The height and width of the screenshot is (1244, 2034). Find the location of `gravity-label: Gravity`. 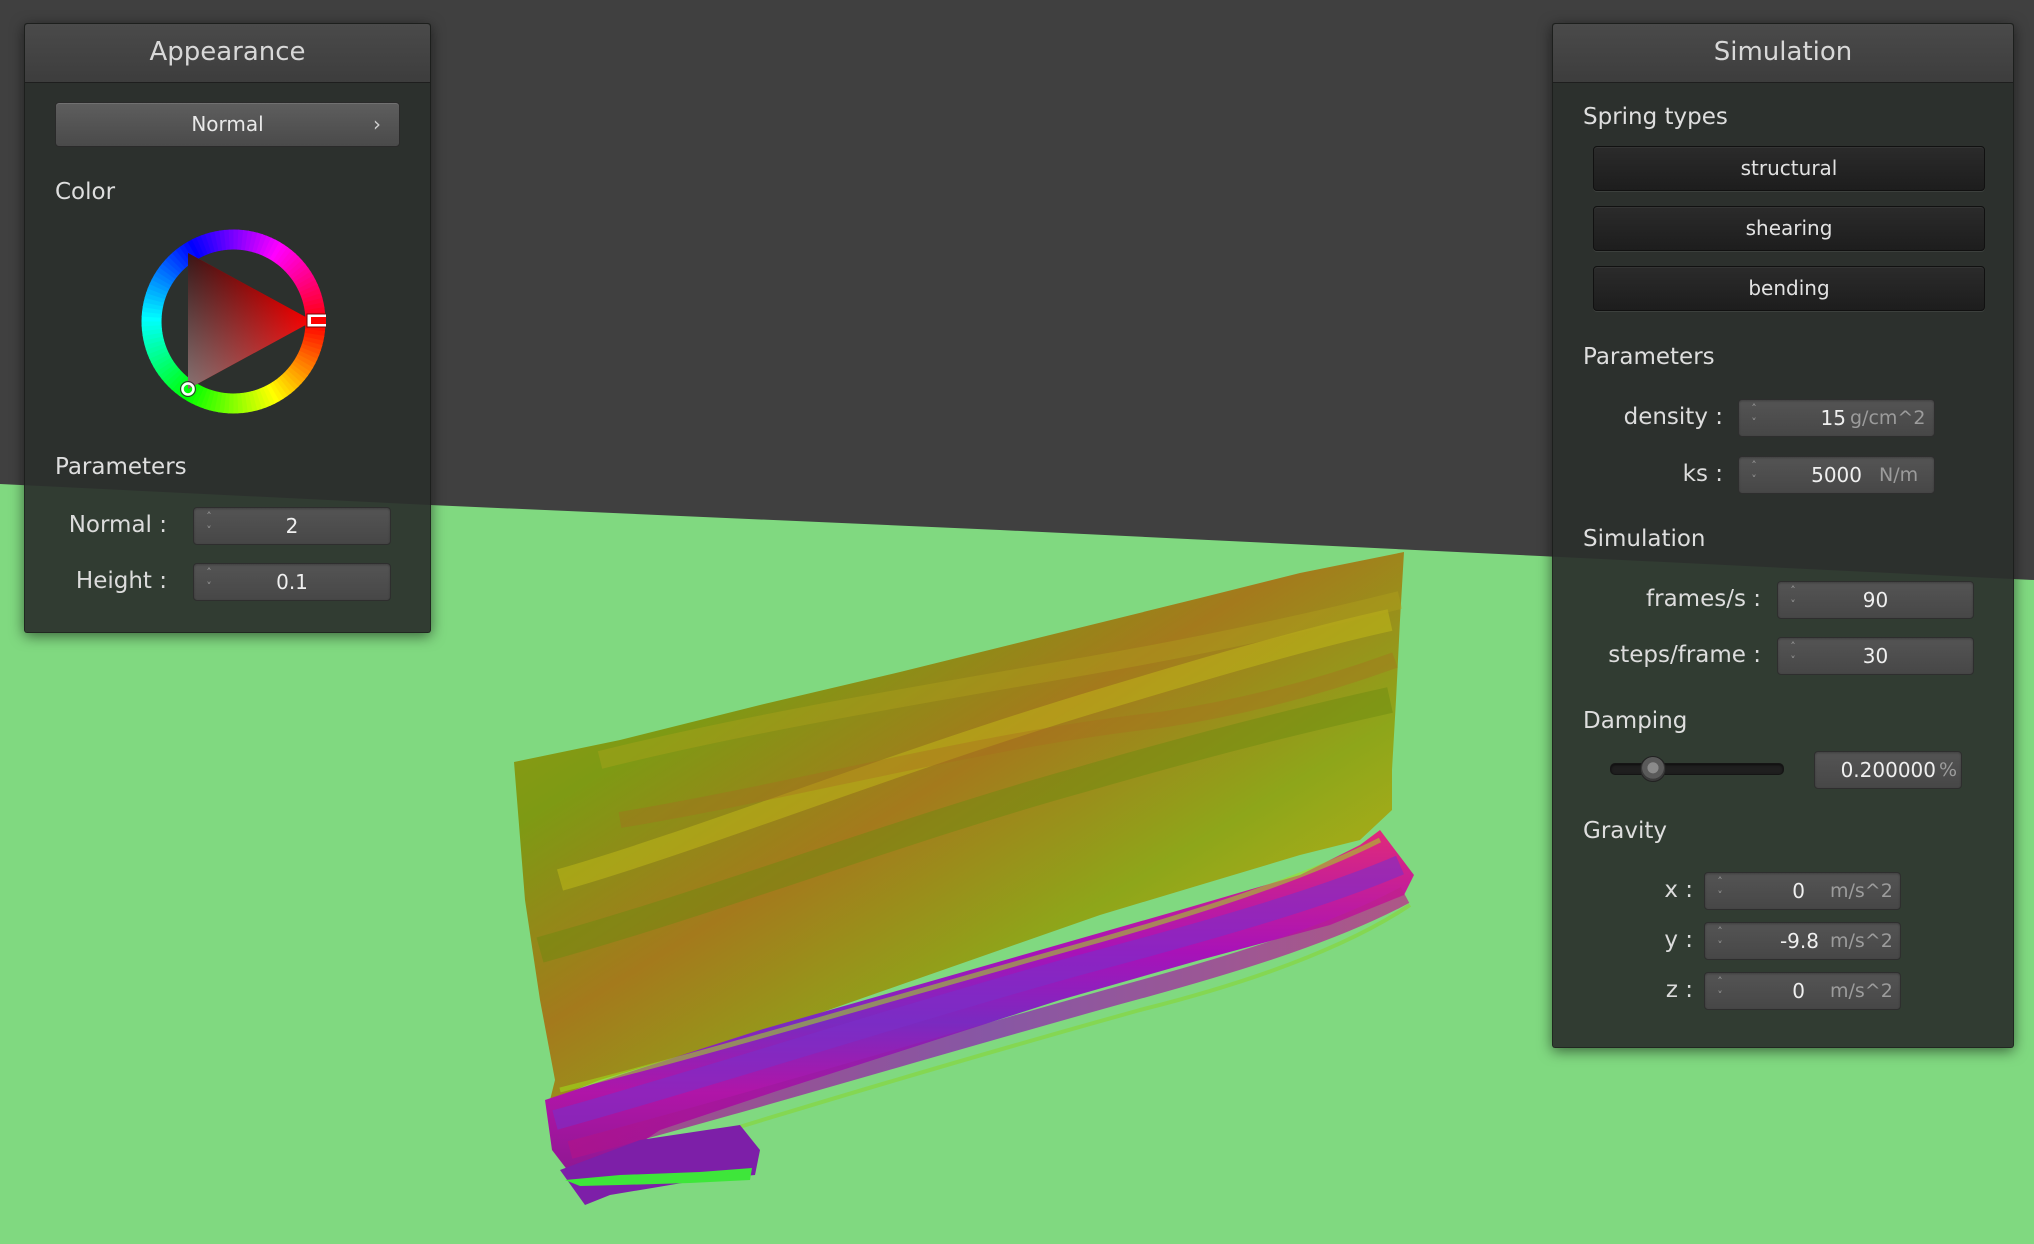

gravity-label: Gravity is located at coordinates (1625, 831).